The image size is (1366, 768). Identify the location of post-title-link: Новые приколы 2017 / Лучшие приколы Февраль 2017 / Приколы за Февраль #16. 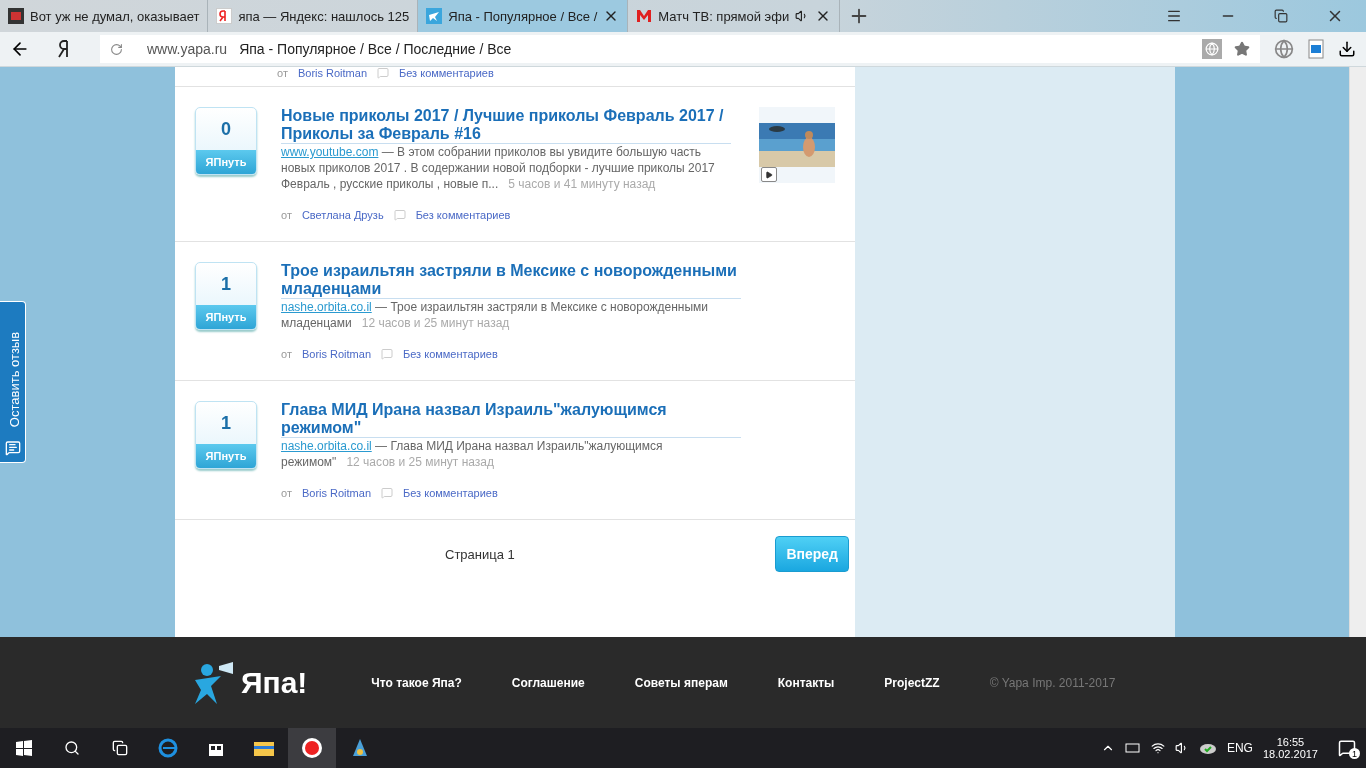
(506, 125).